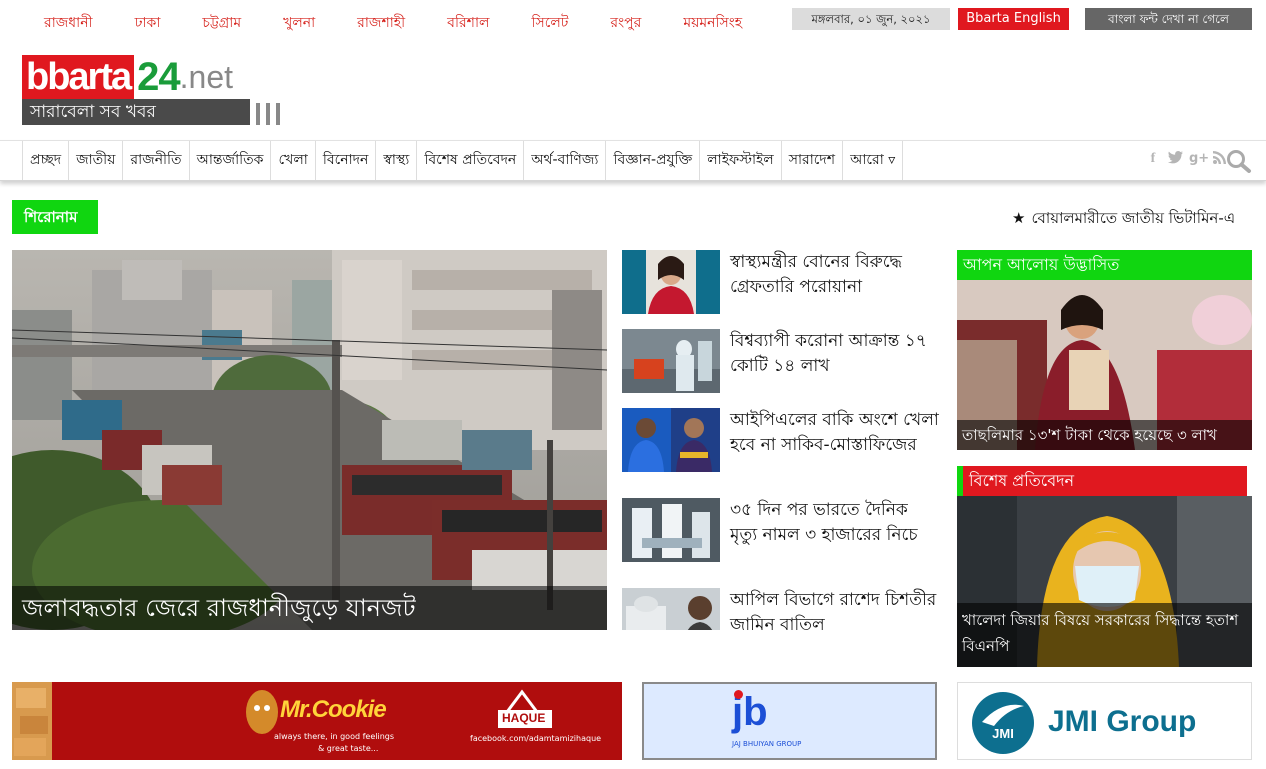 The width and height of the screenshot is (1266, 769). What do you see at coordinates (279, 112) in the screenshot?
I see `logo-bars-decoration` at bounding box center [279, 112].